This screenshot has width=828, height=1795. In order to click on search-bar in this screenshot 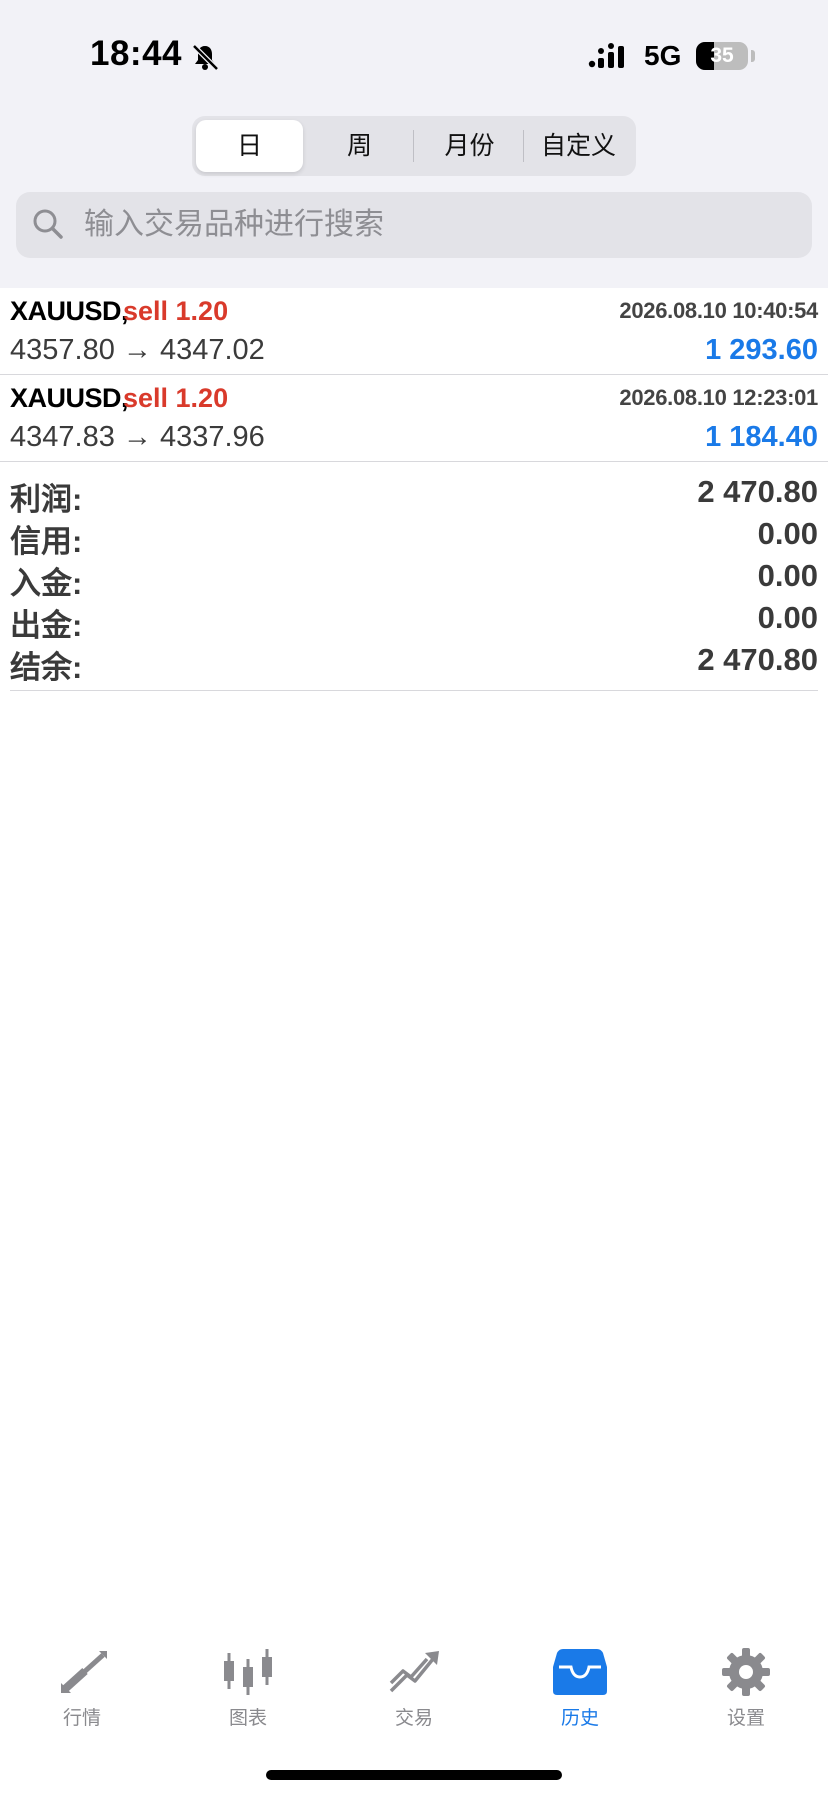, I will do `click(414, 225)`.